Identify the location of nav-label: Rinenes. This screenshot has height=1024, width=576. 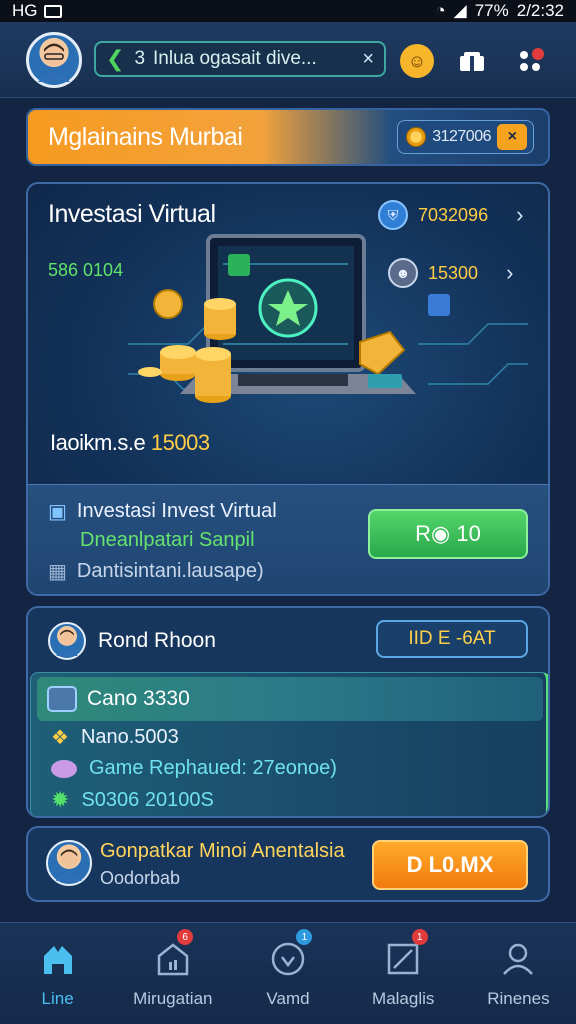
(518, 998).